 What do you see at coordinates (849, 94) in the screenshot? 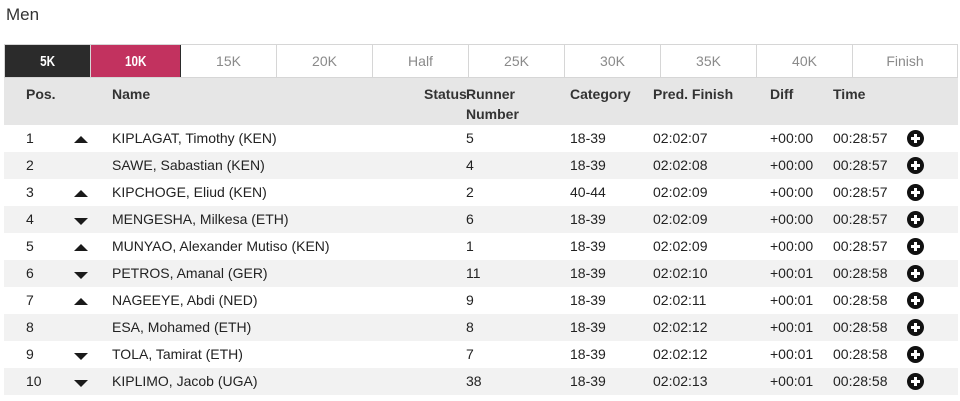
I see `header-time: Time` at bounding box center [849, 94].